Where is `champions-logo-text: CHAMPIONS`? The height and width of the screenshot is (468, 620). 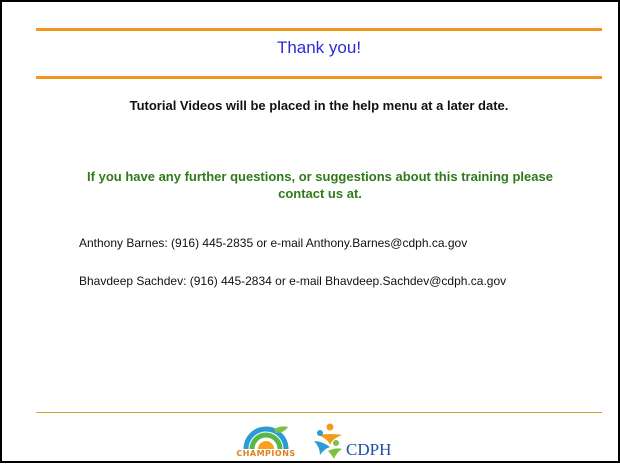
champions-logo-text: CHAMPIONS is located at coordinates (266, 453).